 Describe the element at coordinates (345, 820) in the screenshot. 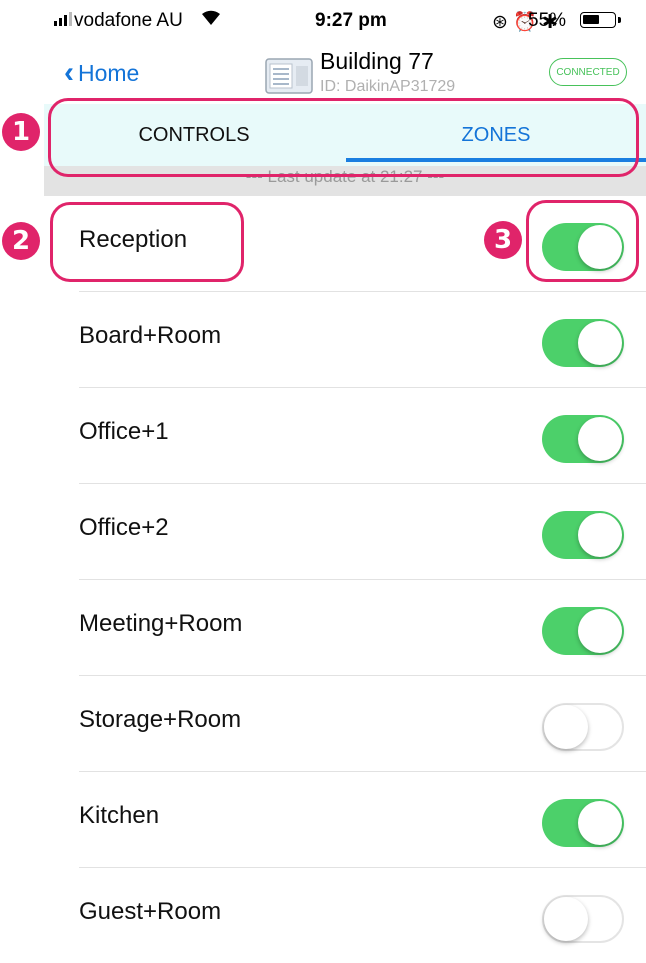

I see `zone-row: Kitchen` at that location.